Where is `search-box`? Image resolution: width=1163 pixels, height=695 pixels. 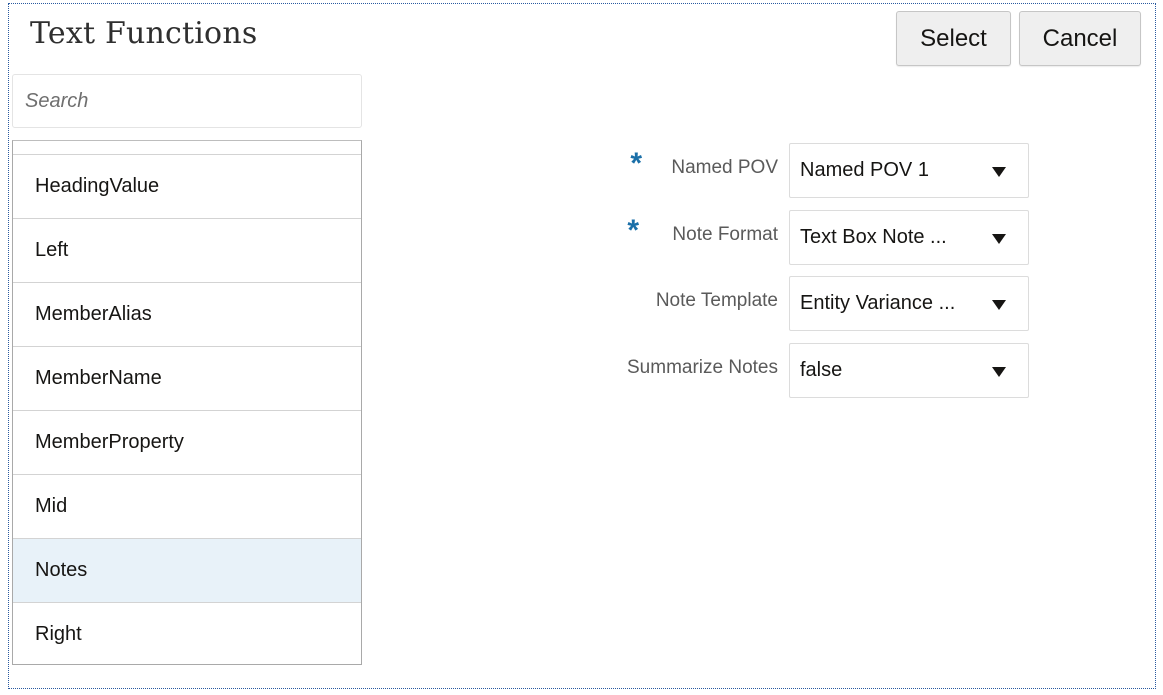 search-box is located at coordinates (187, 101).